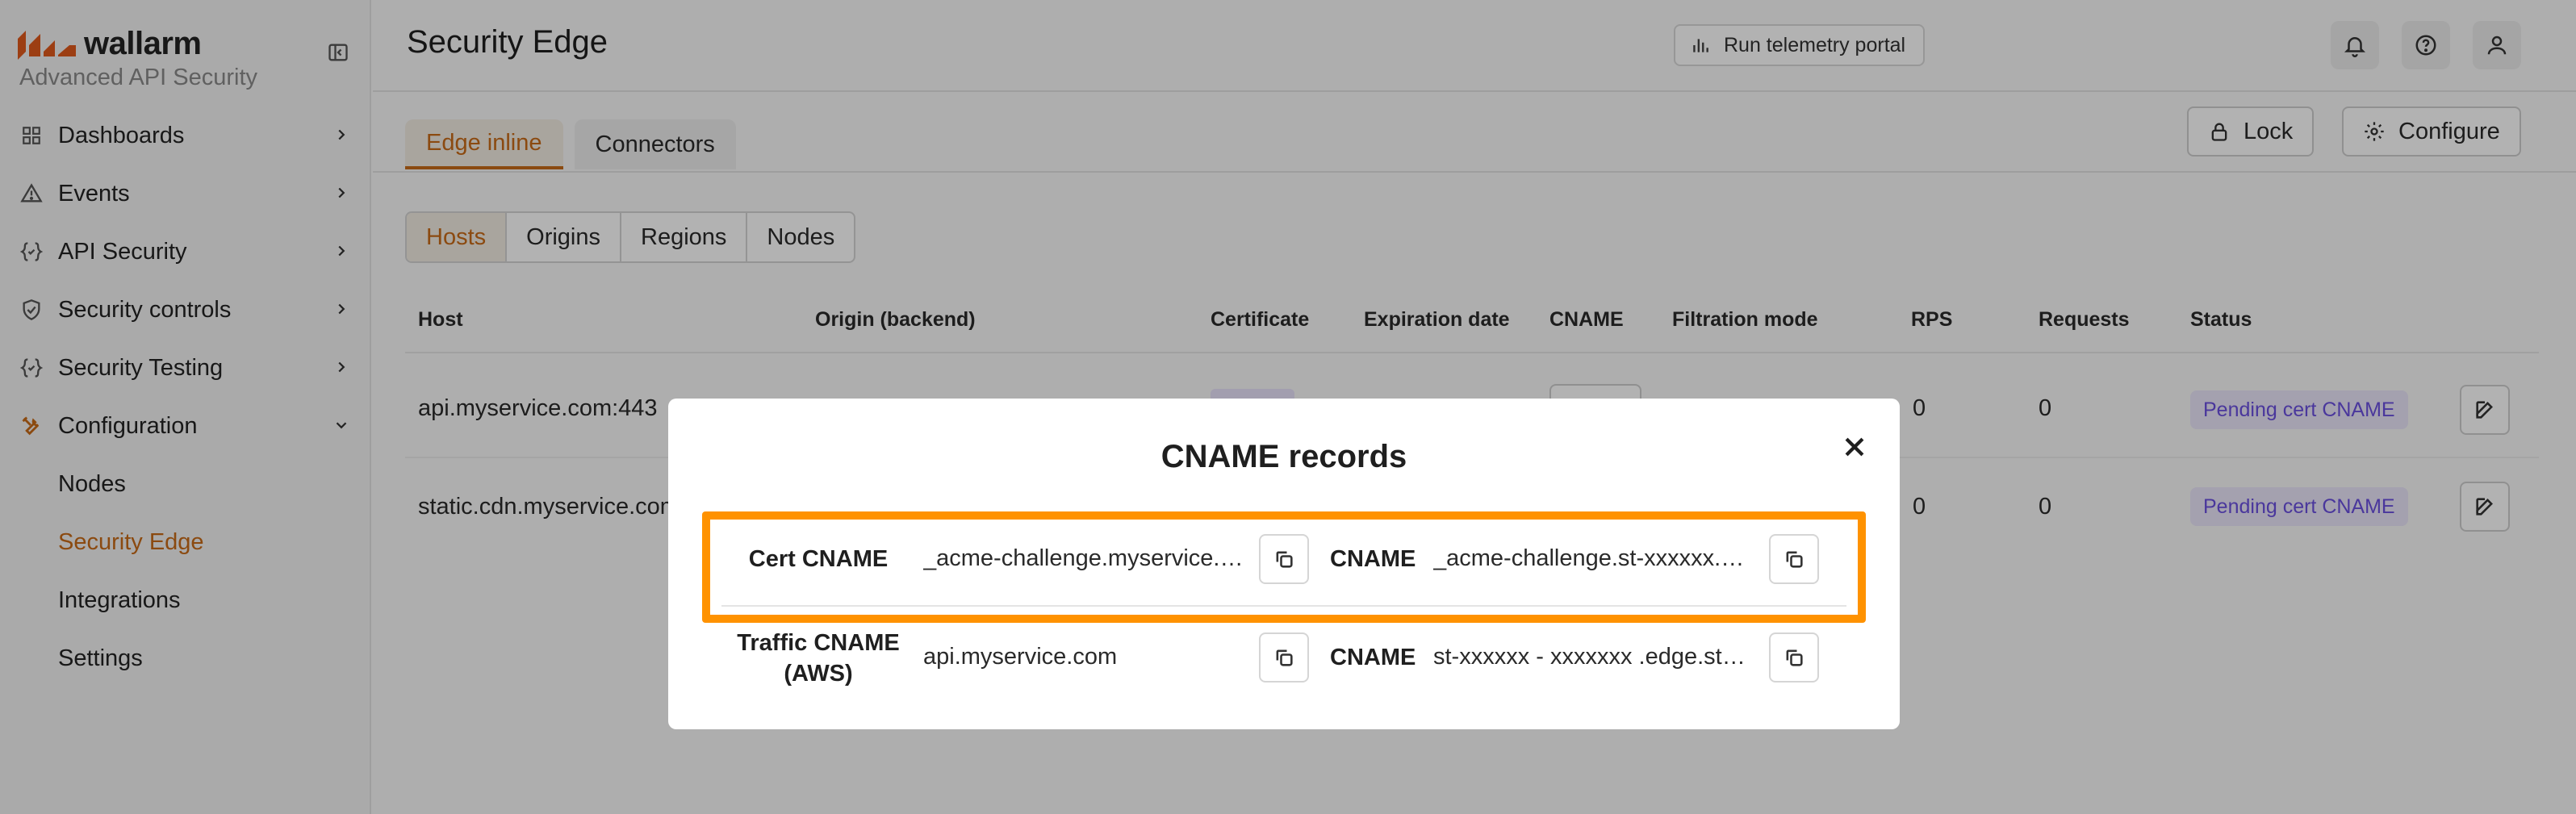 Image resolution: width=2576 pixels, height=814 pixels. Describe the element at coordinates (818, 559) in the screenshot. I see `record-label: Cert CNAME` at that location.